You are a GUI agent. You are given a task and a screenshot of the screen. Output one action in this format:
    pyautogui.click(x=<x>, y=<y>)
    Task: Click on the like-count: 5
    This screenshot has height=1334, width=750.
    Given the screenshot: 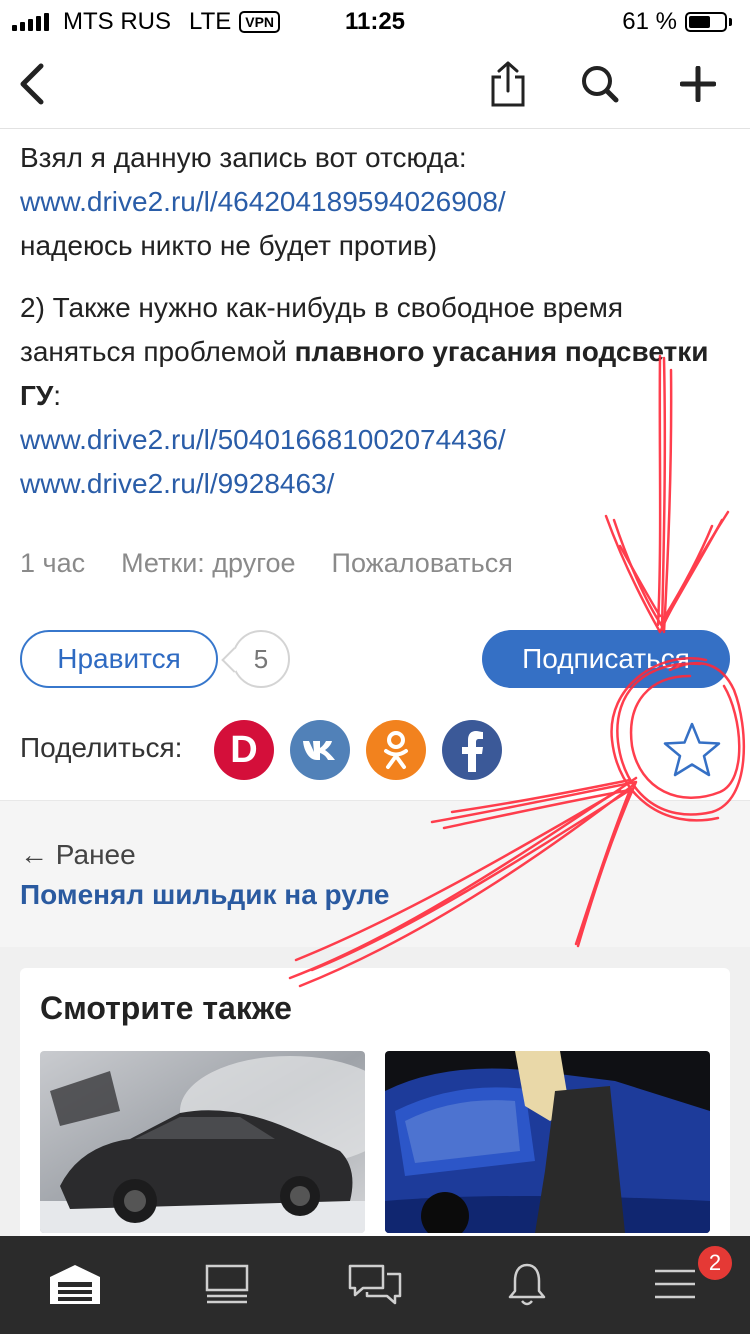 What is the action you would take?
    pyautogui.click(x=261, y=659)
    